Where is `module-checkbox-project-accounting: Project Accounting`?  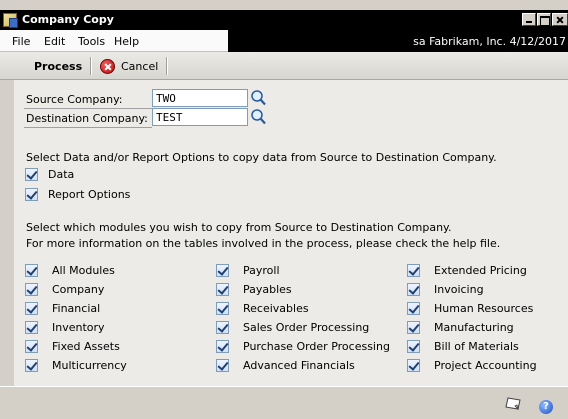
module-checkbox-project-accounting: Project Accounting is located at coordinates (472, 365).